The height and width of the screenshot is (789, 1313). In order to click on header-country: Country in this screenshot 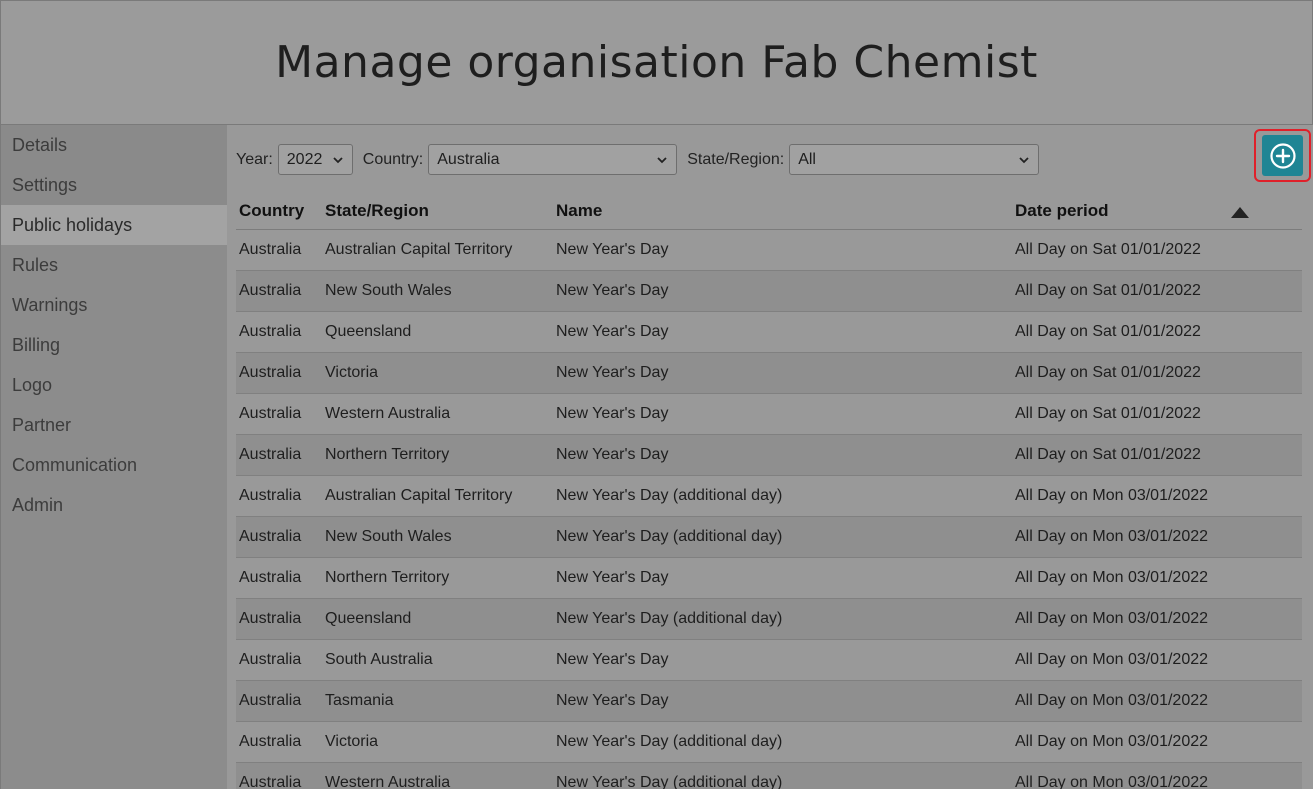, I will do `click(280, 211)`.